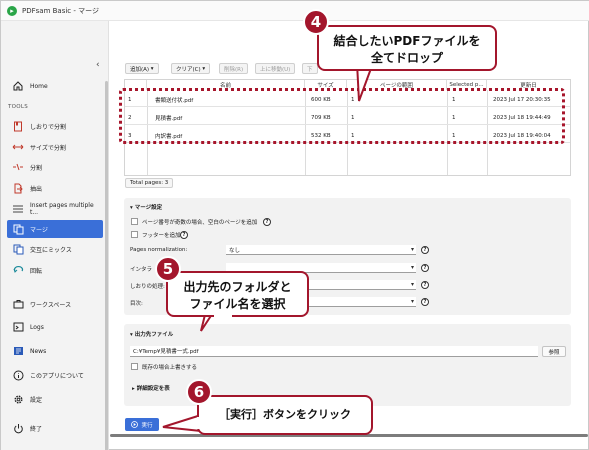  I want to click on callout-6-text: ［実行］ボタンをクリック, so click(285, 414).